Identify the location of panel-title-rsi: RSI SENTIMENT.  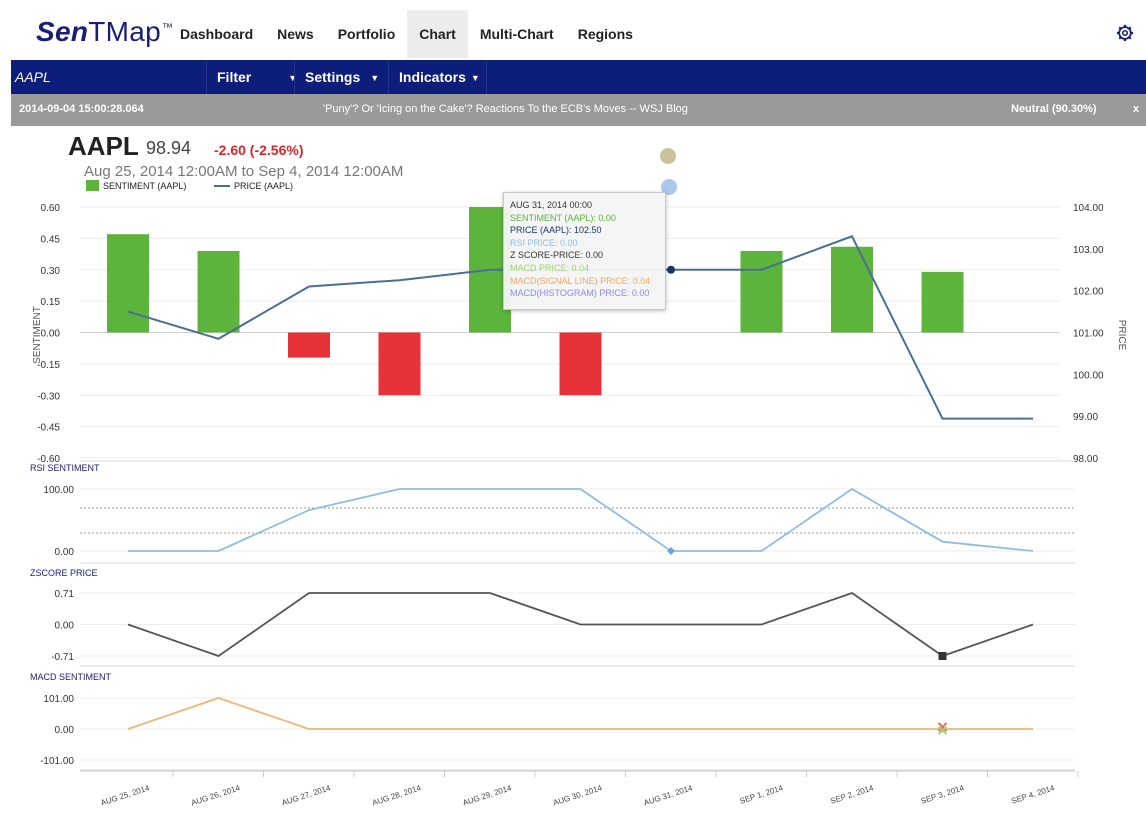
(65, 468).